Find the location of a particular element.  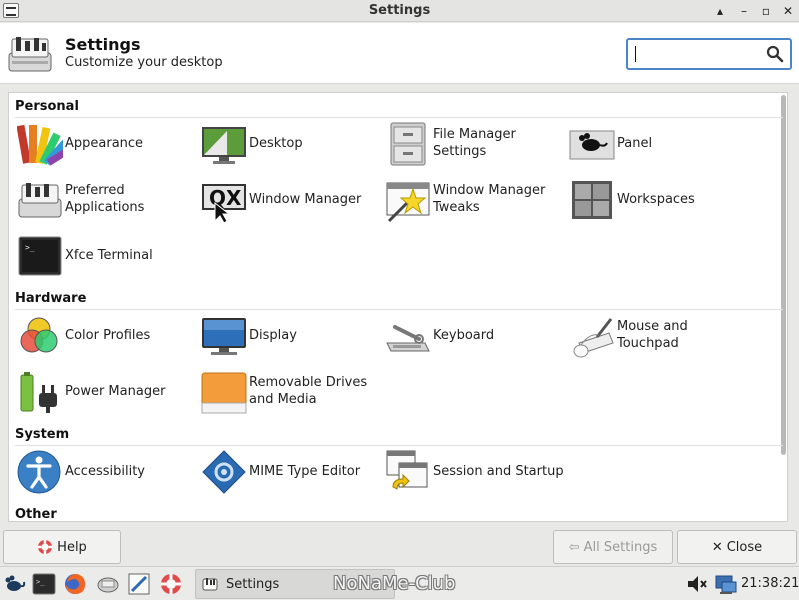

minimize-button: – is located at coordinates (744, 11).